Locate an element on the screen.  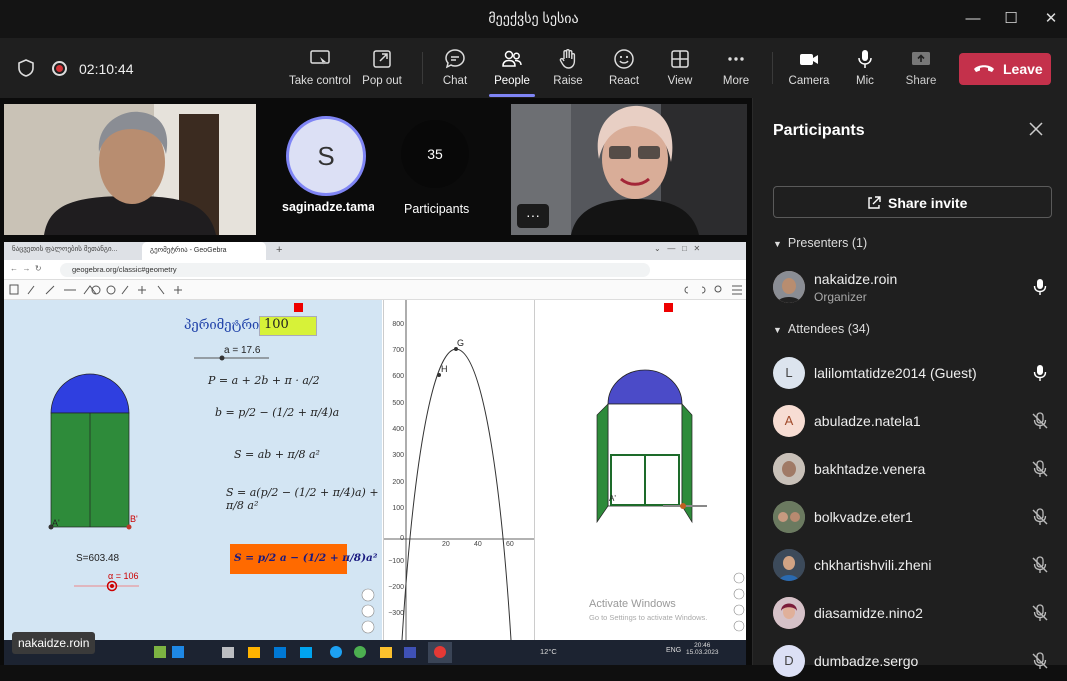
participant-video is located at coordinates (130, 169).